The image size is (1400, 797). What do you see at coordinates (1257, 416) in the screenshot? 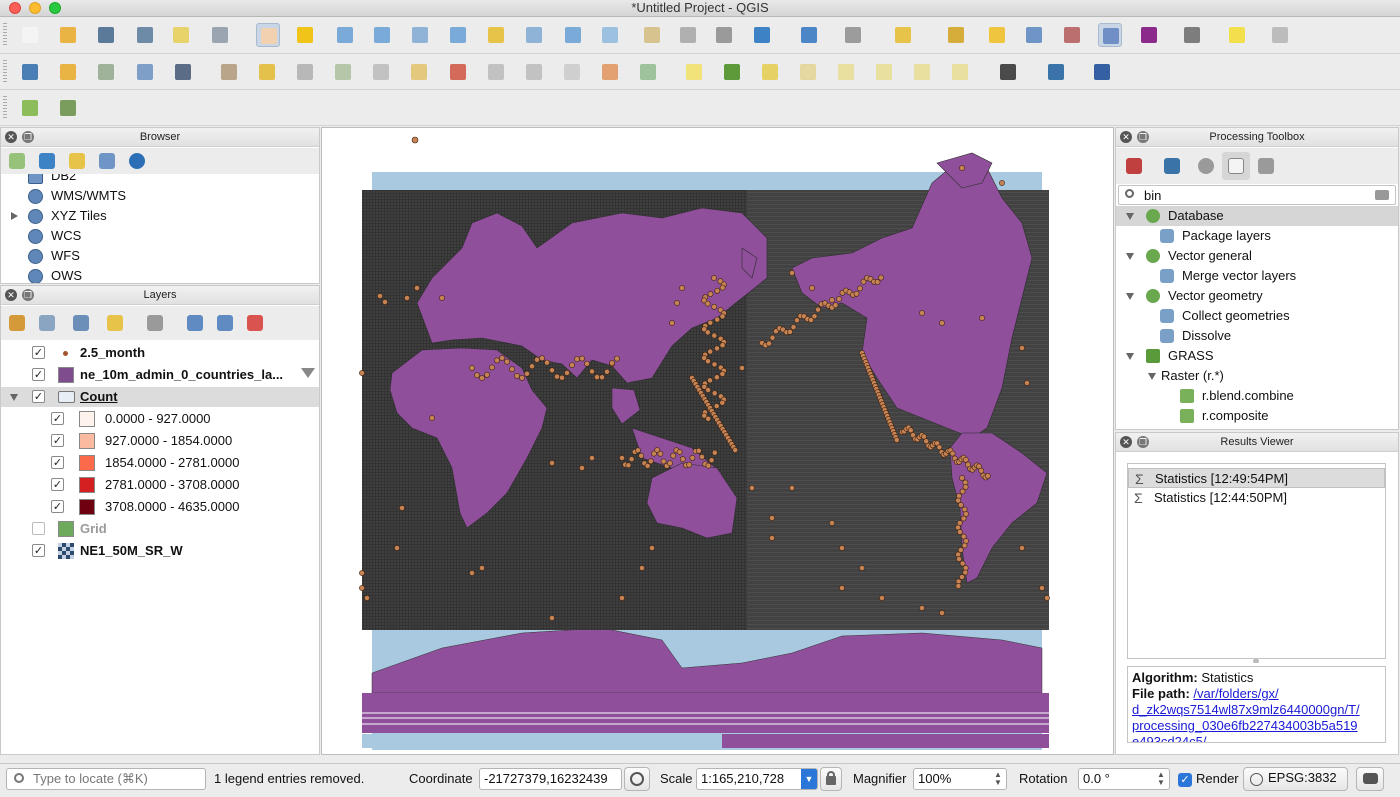
I see `processing-tree-item: r.composite` at bounding box center [1257, 416].